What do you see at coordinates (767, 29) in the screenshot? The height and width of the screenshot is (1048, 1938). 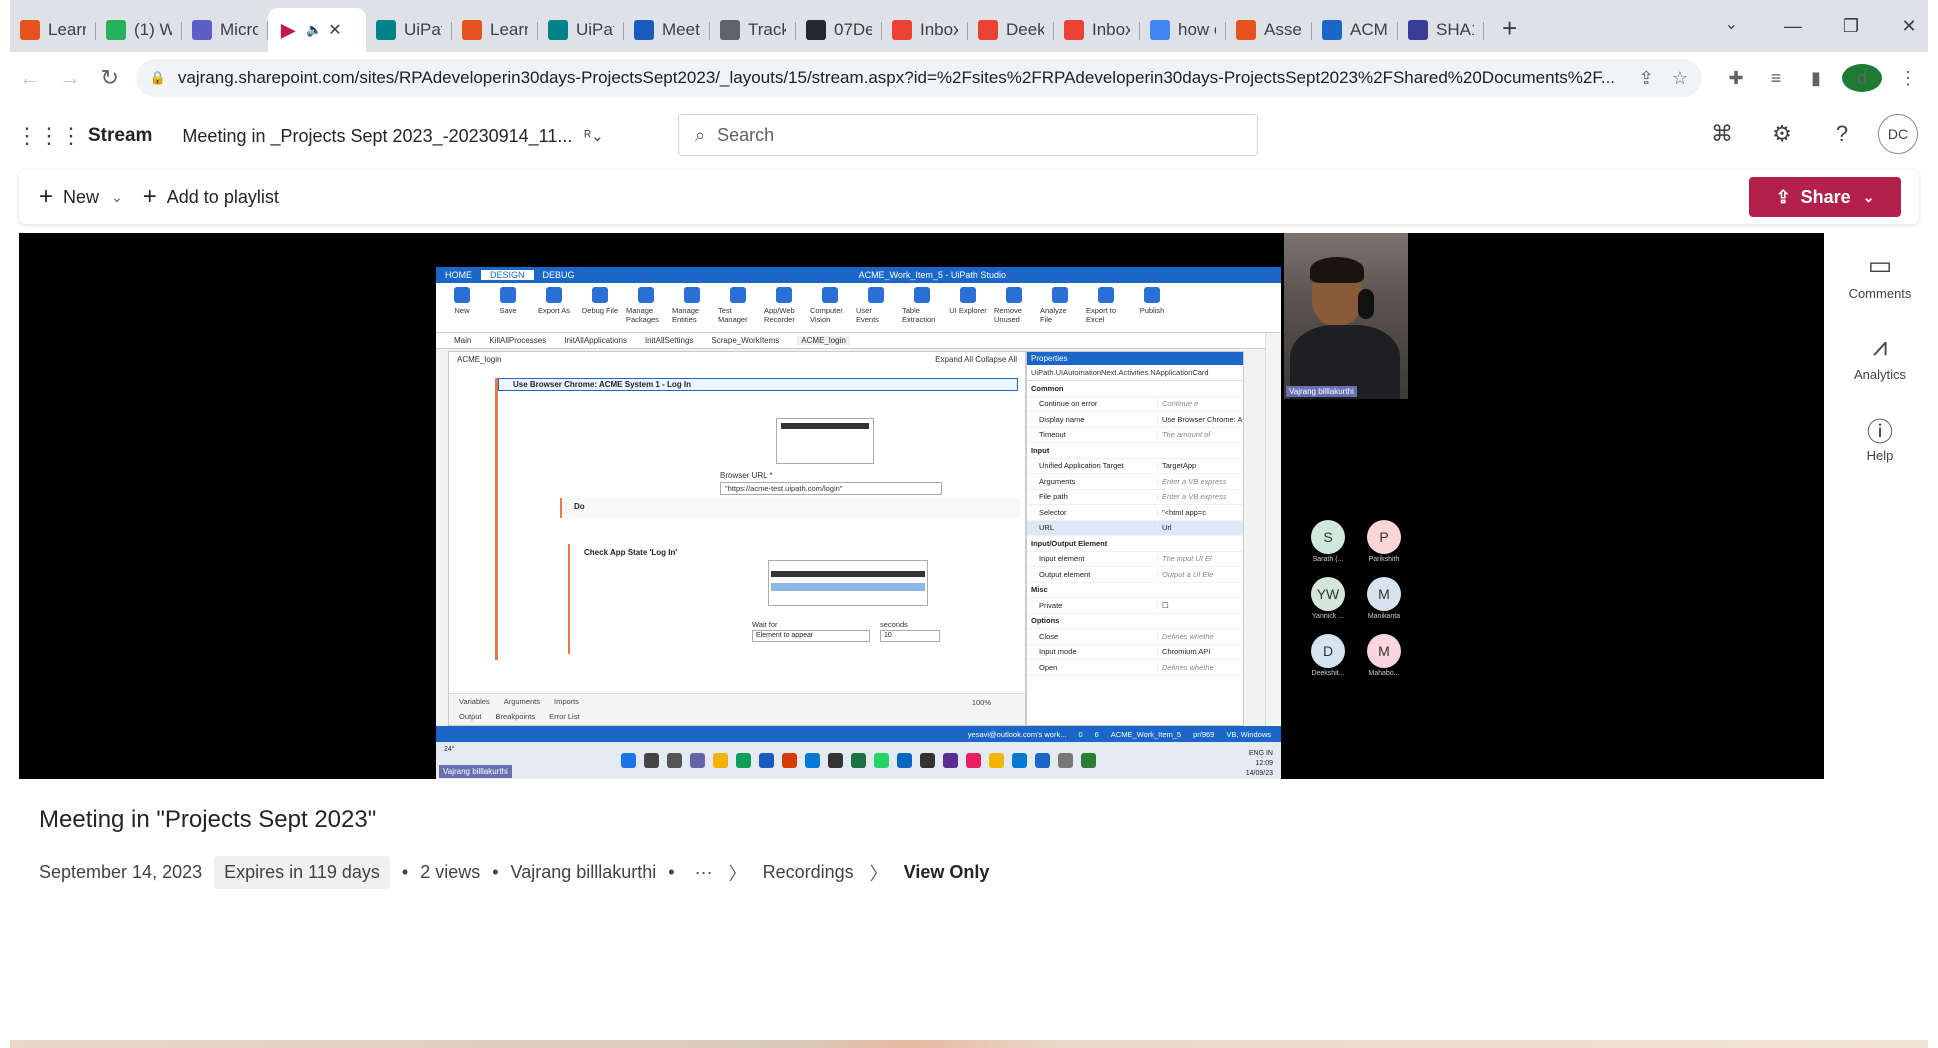 I see `tab-title: Tracke` at bounding box center [767, 29].